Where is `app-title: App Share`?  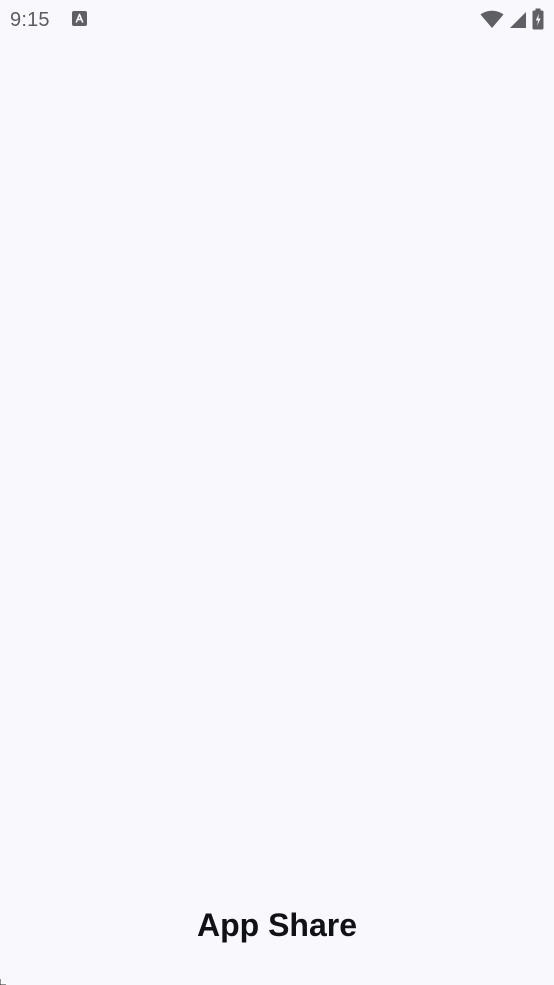 app-title: App Share is located at coordinates (277, 925).